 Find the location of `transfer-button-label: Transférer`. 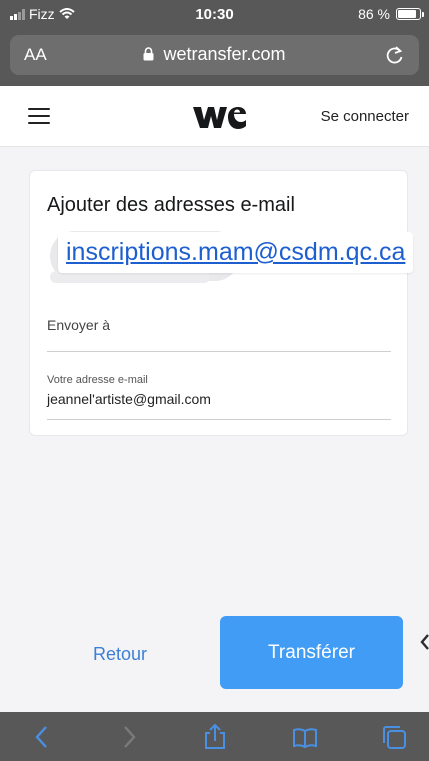

transfer-button-label: Transférer is located at coordinates (311, 652).